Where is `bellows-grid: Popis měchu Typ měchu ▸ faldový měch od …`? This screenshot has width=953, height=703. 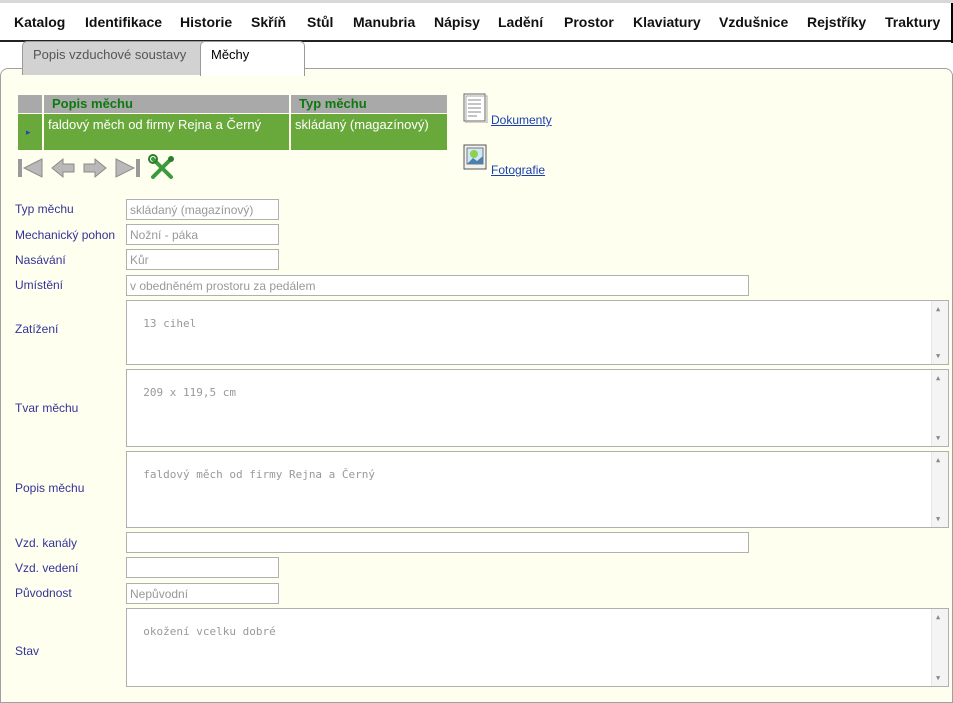
bellows-grid: Popis měchu Typ měchu ▸ faldový měch od … is located at coordinates (232, 123).